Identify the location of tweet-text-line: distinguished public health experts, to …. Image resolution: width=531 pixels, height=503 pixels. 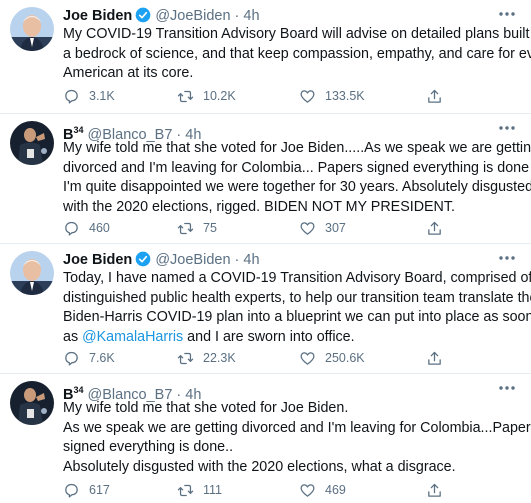
(297, 297).